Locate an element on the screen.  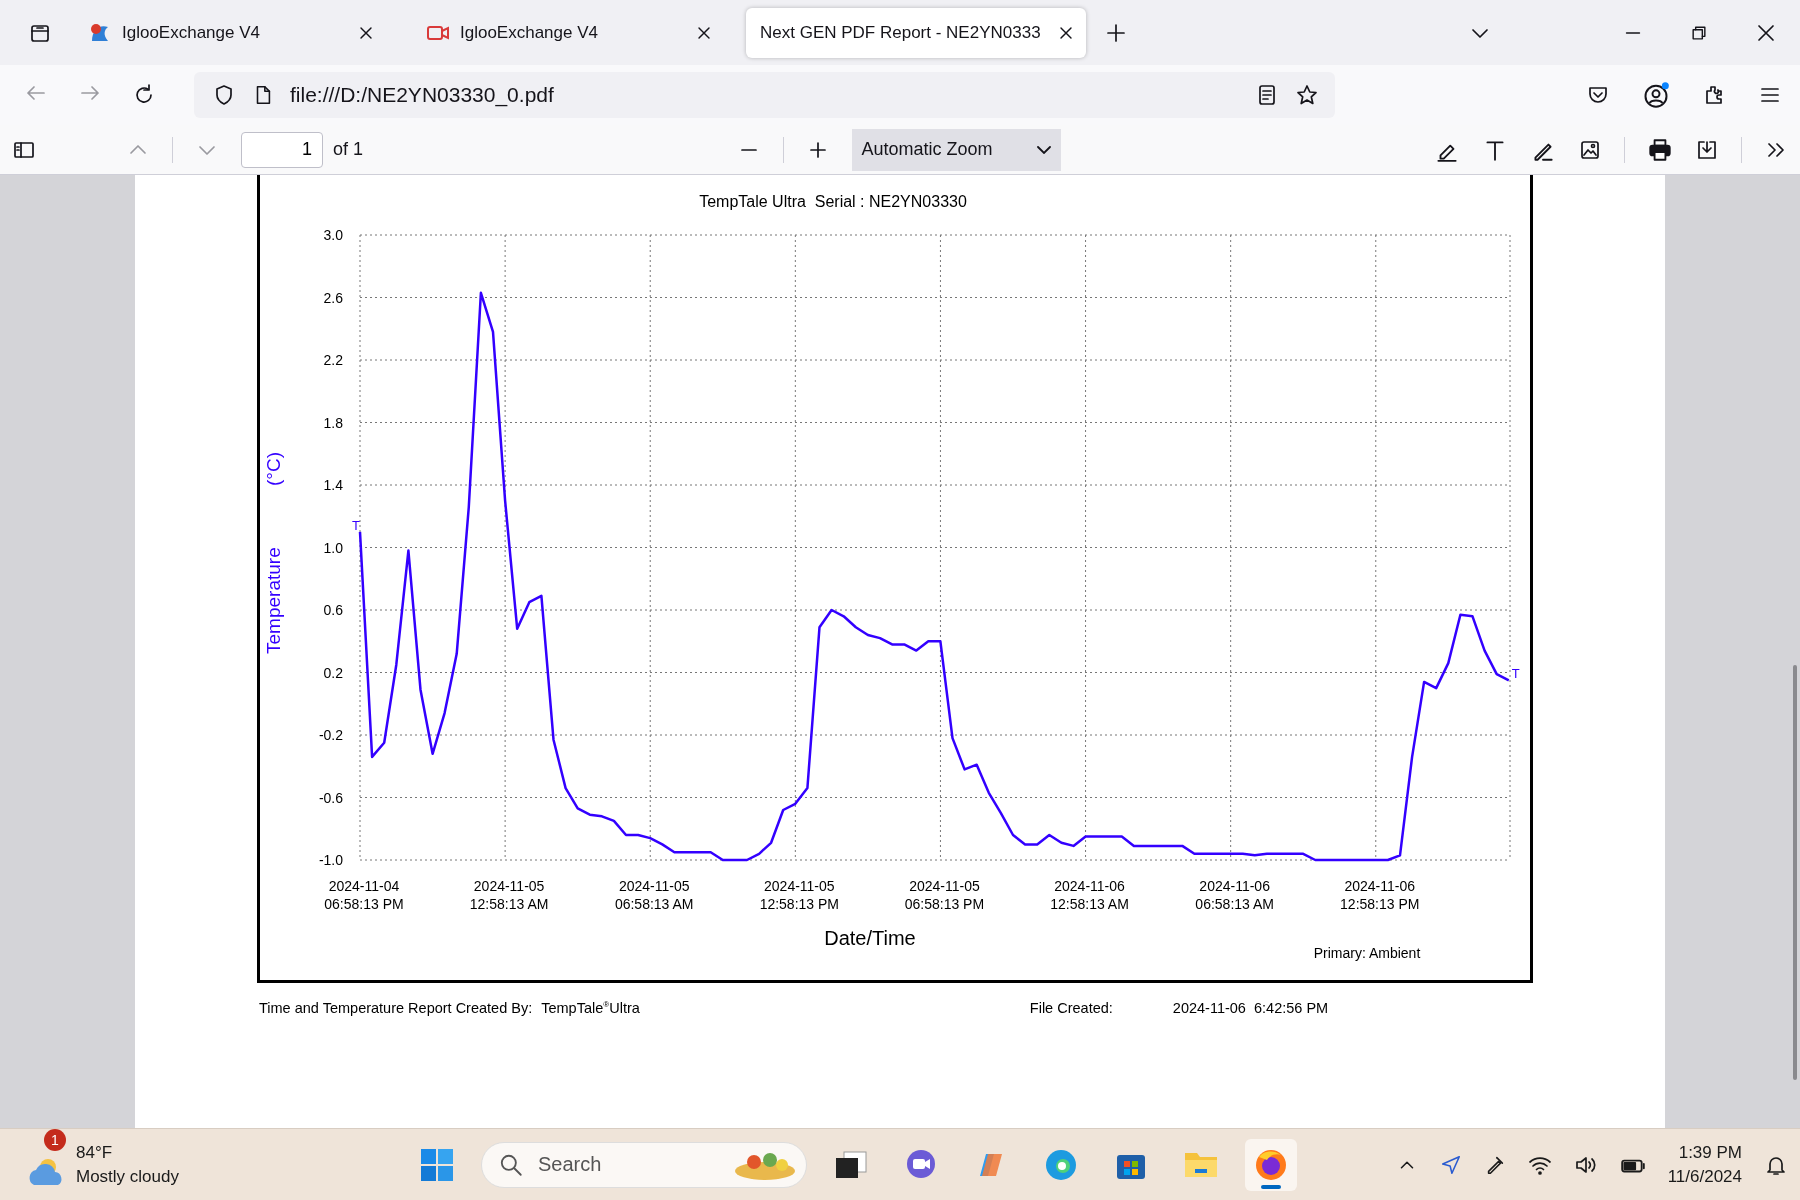
notification-badge: 1 is located at coordinates (55, 1139).